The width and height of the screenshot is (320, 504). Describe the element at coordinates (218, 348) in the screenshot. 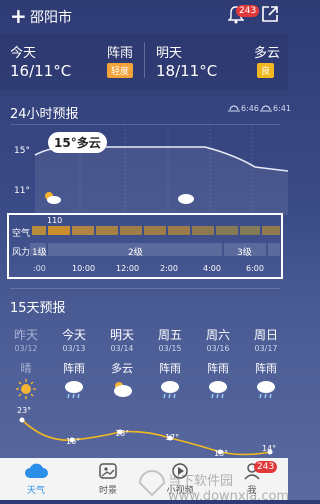

I see `day-date: 03/16` at that location.